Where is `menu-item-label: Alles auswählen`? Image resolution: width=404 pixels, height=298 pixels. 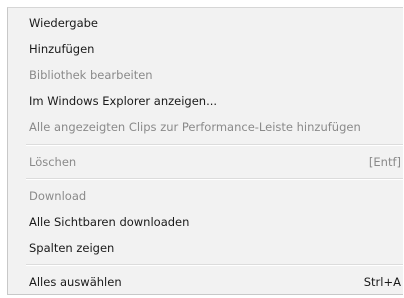
menu-item-label: Alles auswählen is located at coordinates (75, 282).